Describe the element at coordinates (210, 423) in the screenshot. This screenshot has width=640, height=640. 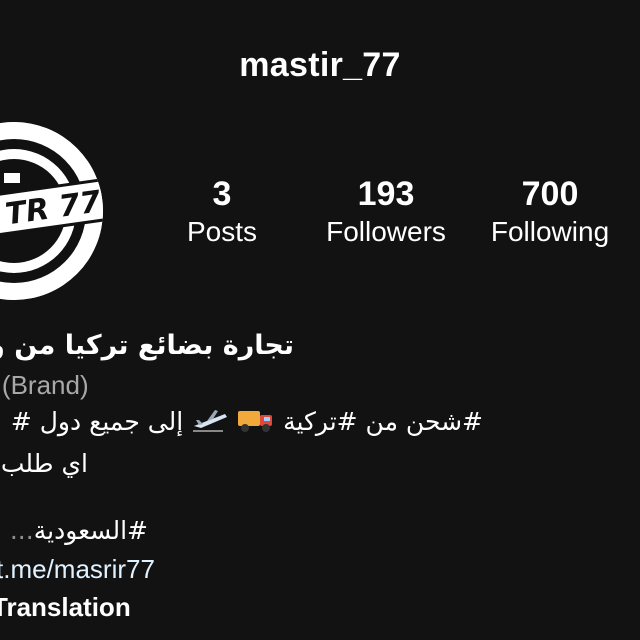
I see `airplane-icon` at that location.